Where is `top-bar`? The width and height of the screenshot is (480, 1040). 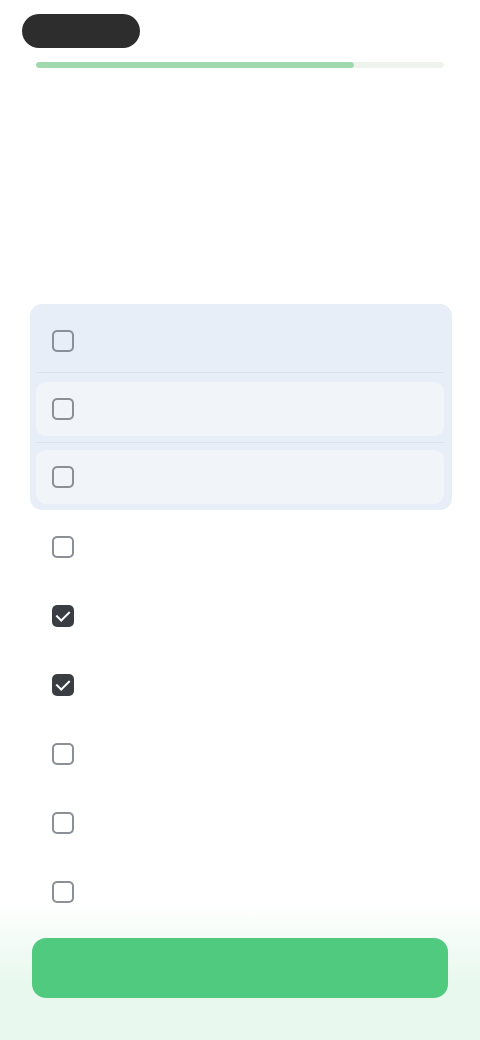 top-bar is located at coordinates (240, 36).